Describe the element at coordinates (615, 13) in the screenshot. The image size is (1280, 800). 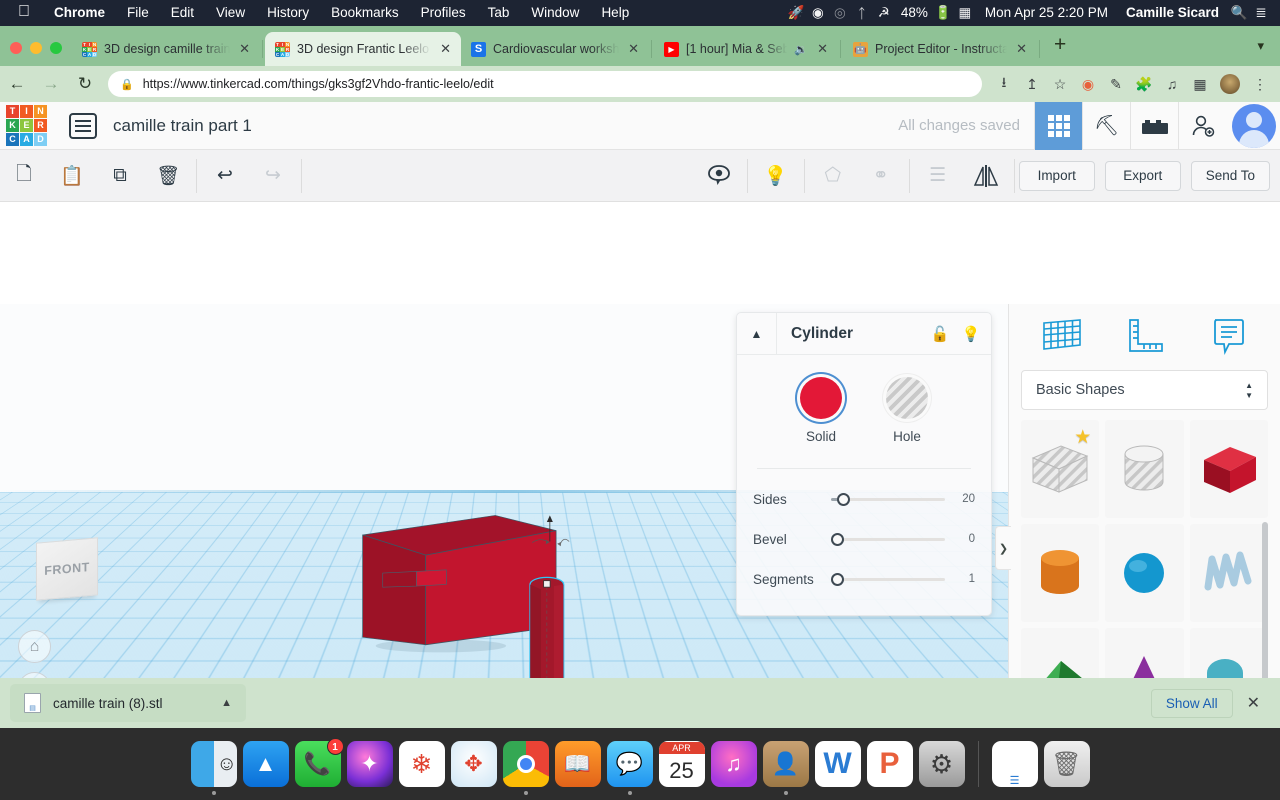
I see `menu-help: Help` at that location.